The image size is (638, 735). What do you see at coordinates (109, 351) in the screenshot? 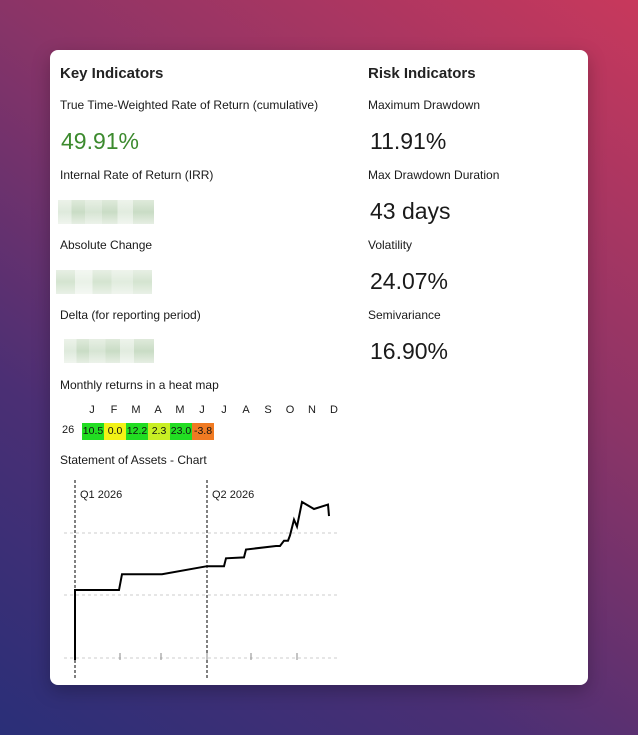
I see `delta-redacted` at bounding box center [109, 351].